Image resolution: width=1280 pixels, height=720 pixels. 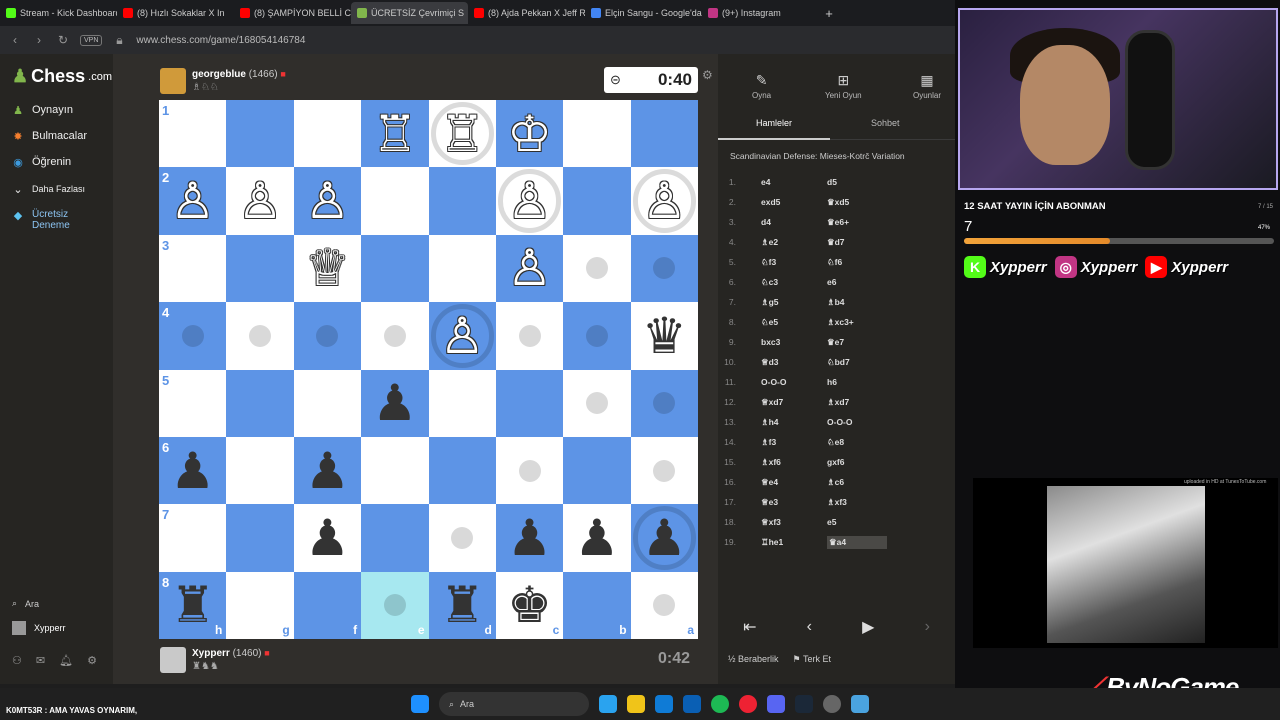 What do you see at coordinates (420, 704) in the screenshot?
I see `windows-start-icon` at bounding box center [420, 704].